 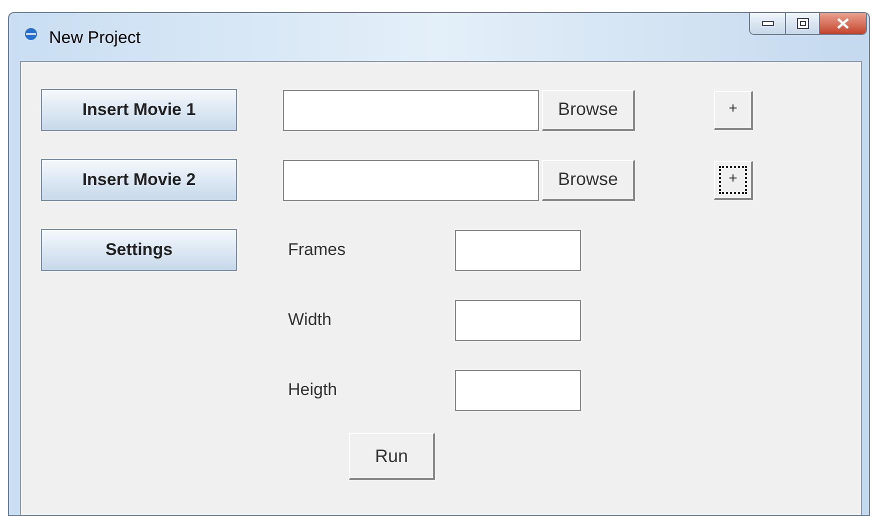 What do you see at coordinates (313, 390) in the screenshot?
I see `field-label: Heigth` at bounding box center [313, 390].